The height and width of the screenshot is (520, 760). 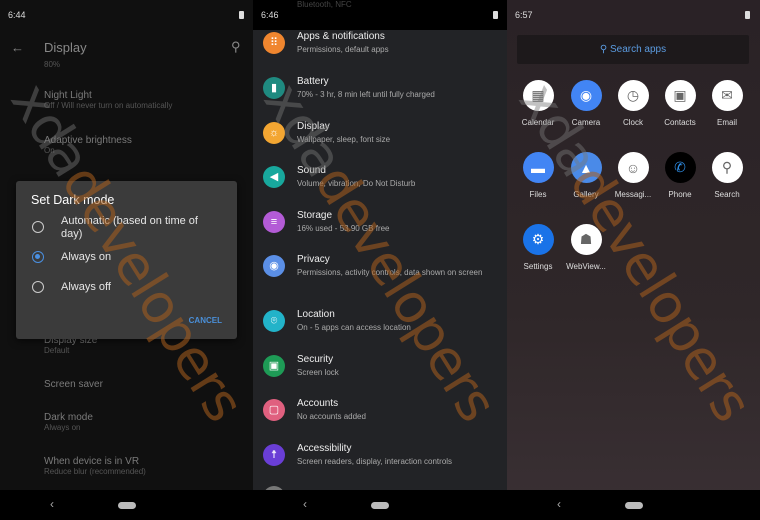 What do you see at coordinates (313, 259) in the screenshot?
I see `item-title: Privacy` at bounding box center [313, 259].